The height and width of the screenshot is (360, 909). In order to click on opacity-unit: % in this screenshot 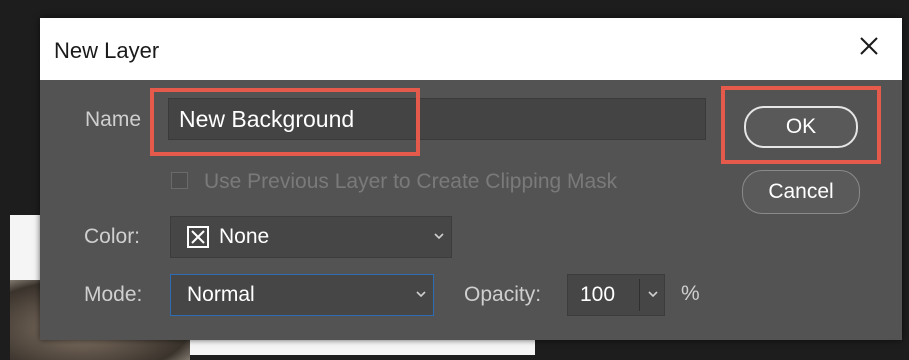, I will do `click(690, 293)`.